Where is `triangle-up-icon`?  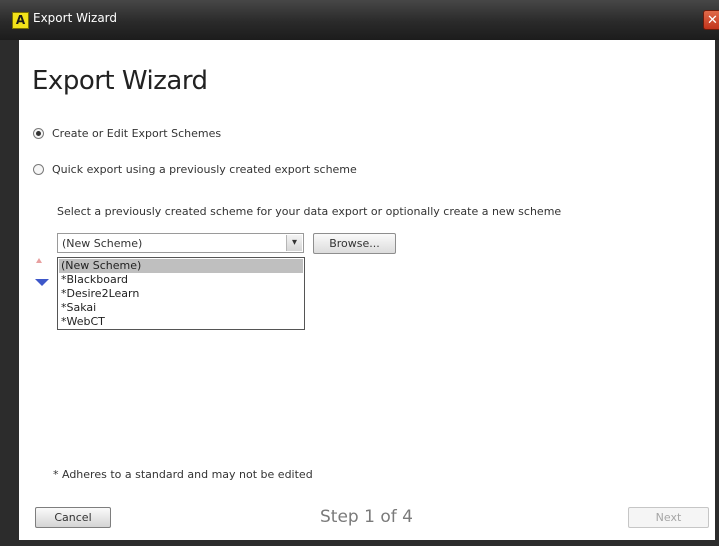 triangle-up-icon is located at coordinates (39, 260).